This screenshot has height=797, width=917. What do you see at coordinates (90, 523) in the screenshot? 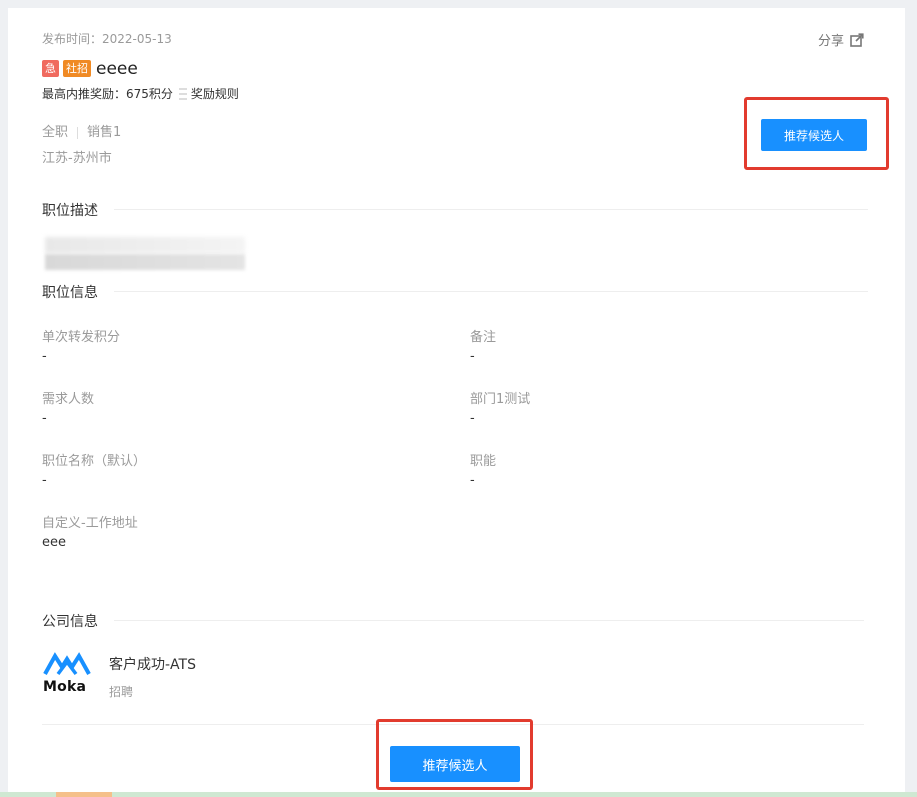
I see `field-label: 自定义-工作地址` at bounding box center [90, 523].